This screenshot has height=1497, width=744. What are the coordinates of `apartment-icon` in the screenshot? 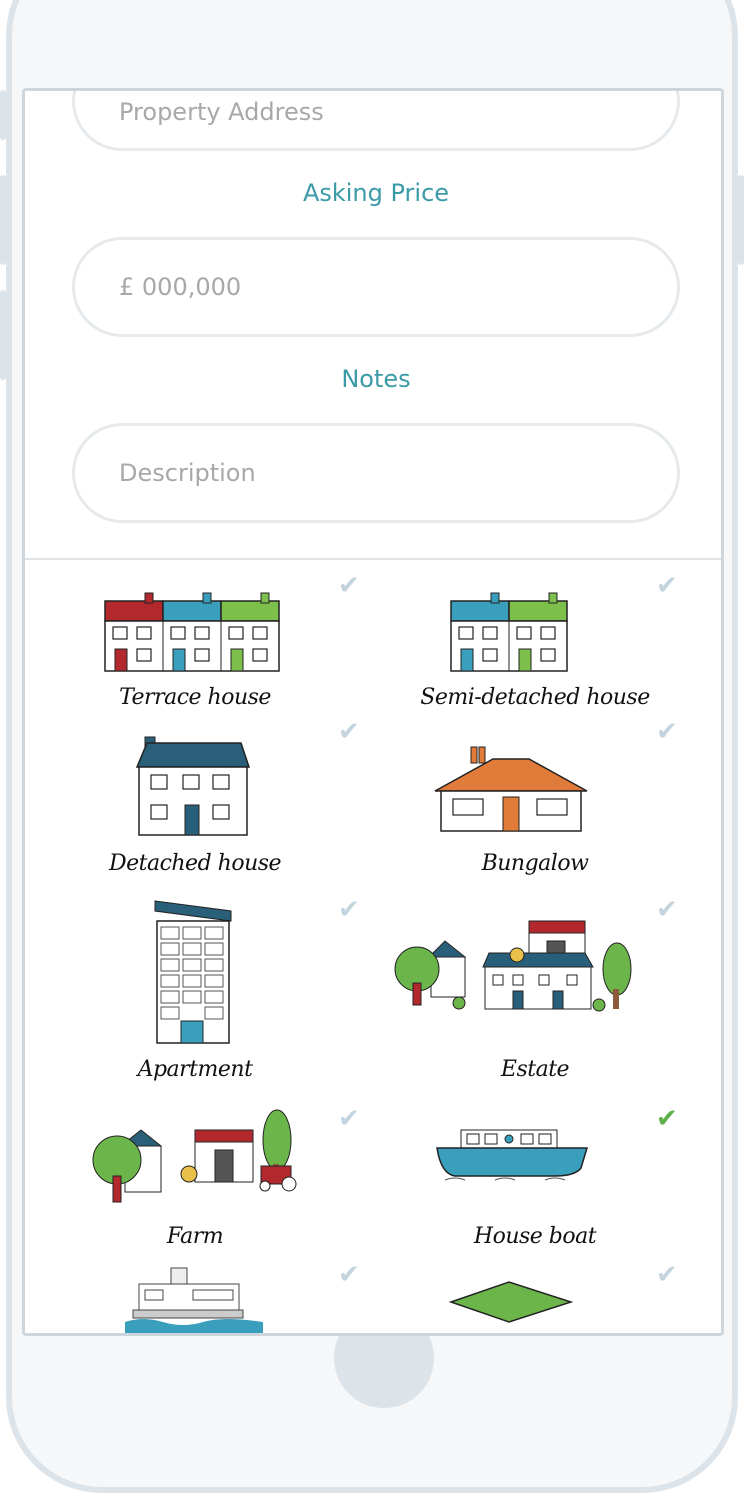 It's located at (193, 972).